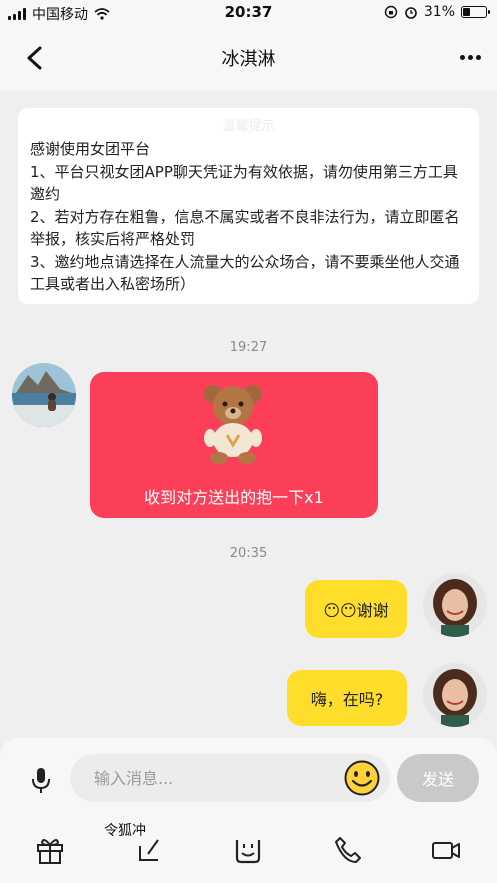  I want to click on gift-message-bubble: 收到对方送出的抱一下x1, so click(234, 445).